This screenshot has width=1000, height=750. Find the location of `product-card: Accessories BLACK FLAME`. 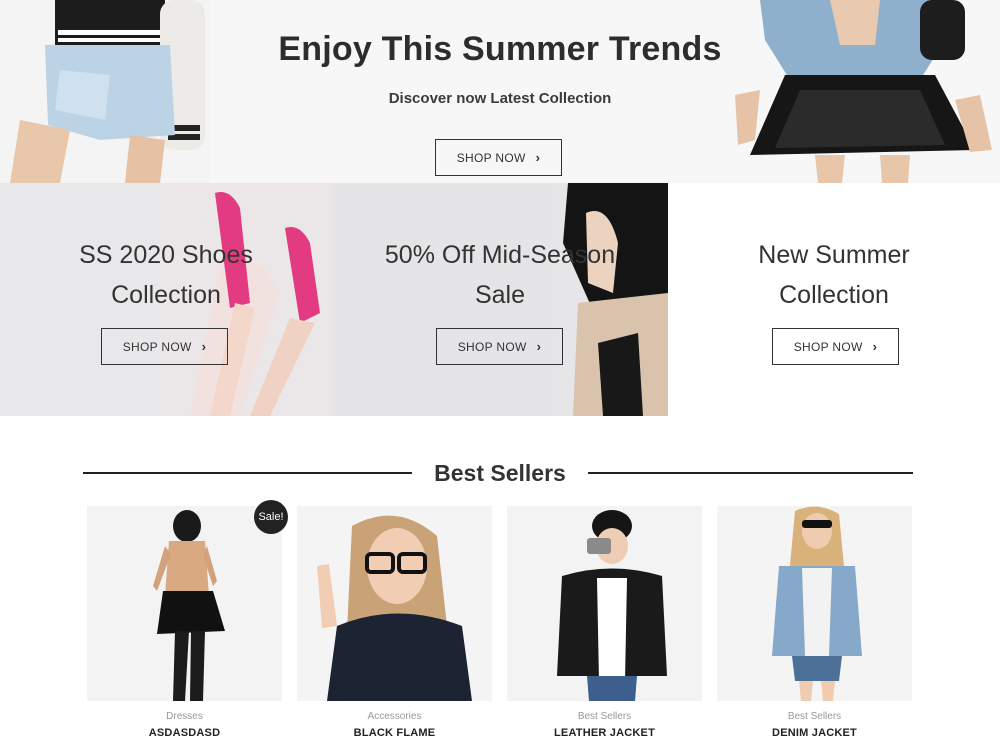

product-card: Accessories BLACK FLAME is located at coordinates (394, 624).